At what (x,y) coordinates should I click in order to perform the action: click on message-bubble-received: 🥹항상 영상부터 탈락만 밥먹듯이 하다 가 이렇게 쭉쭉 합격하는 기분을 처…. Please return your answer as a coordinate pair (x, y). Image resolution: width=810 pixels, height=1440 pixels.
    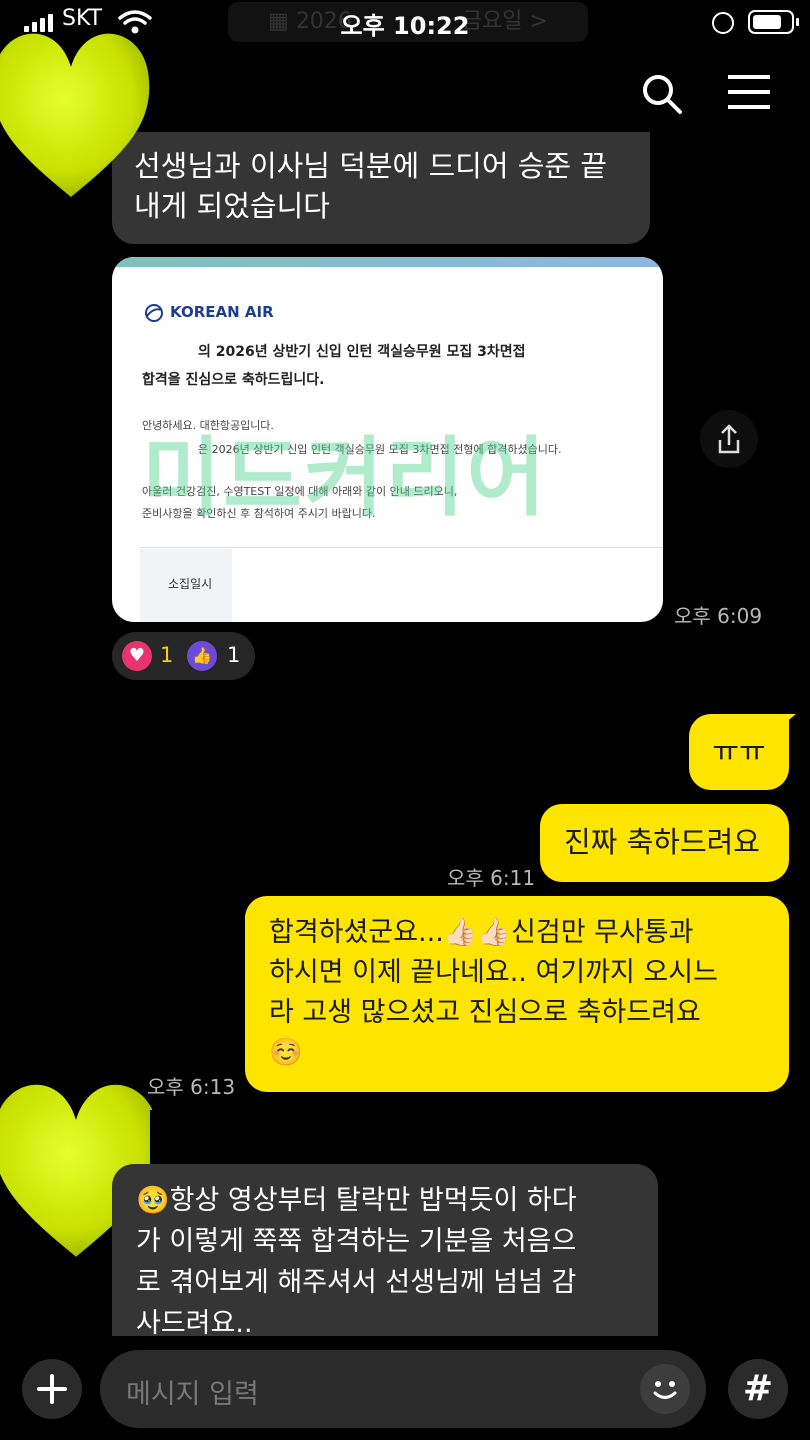
    Looking at the image, I should click on (385, 1251).